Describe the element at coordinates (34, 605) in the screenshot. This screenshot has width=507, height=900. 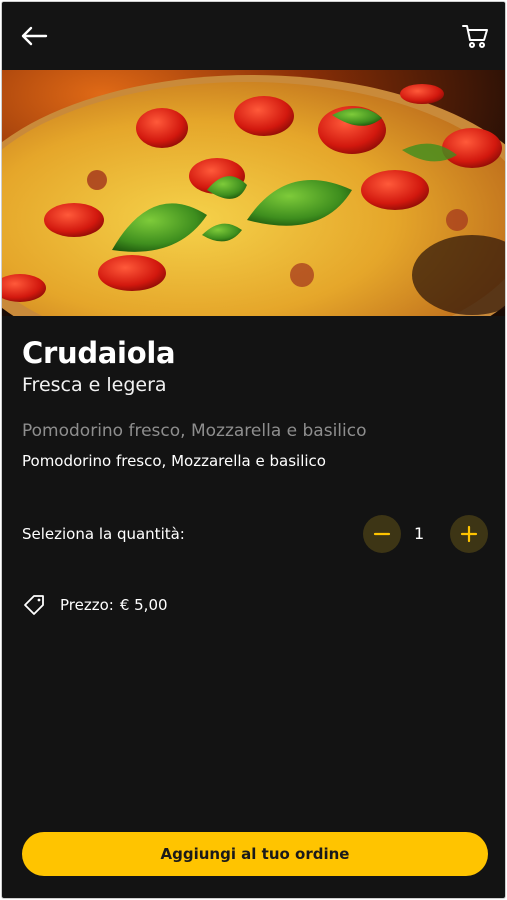
I see `price-tag-icon` at that location.